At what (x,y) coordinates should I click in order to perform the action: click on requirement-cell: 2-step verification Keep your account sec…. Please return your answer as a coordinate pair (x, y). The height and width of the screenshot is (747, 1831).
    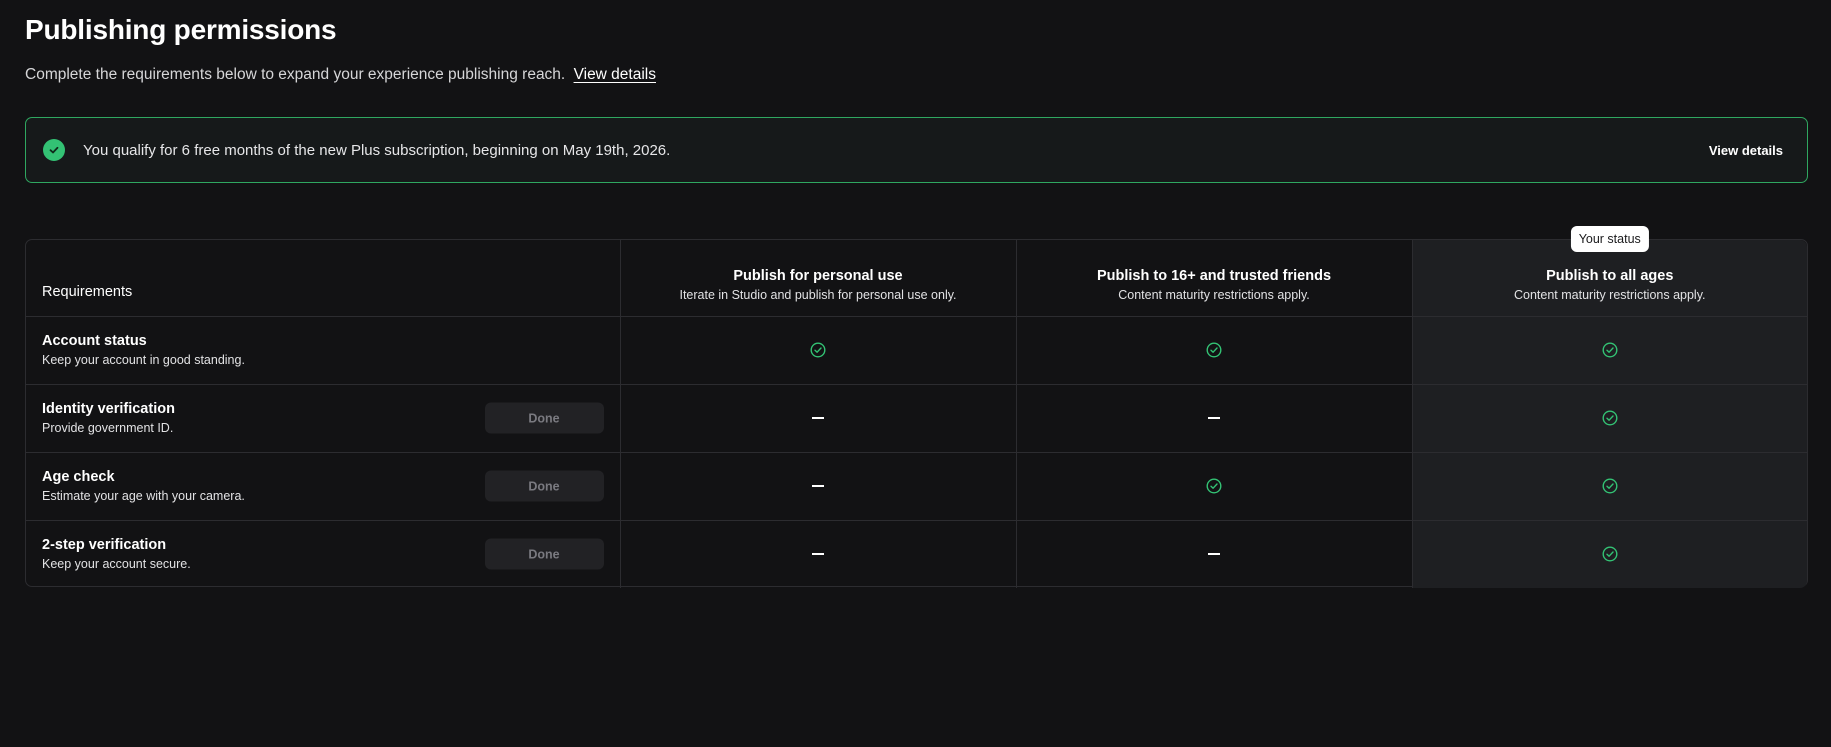
    Looking at the image, I should click on (323, 554).